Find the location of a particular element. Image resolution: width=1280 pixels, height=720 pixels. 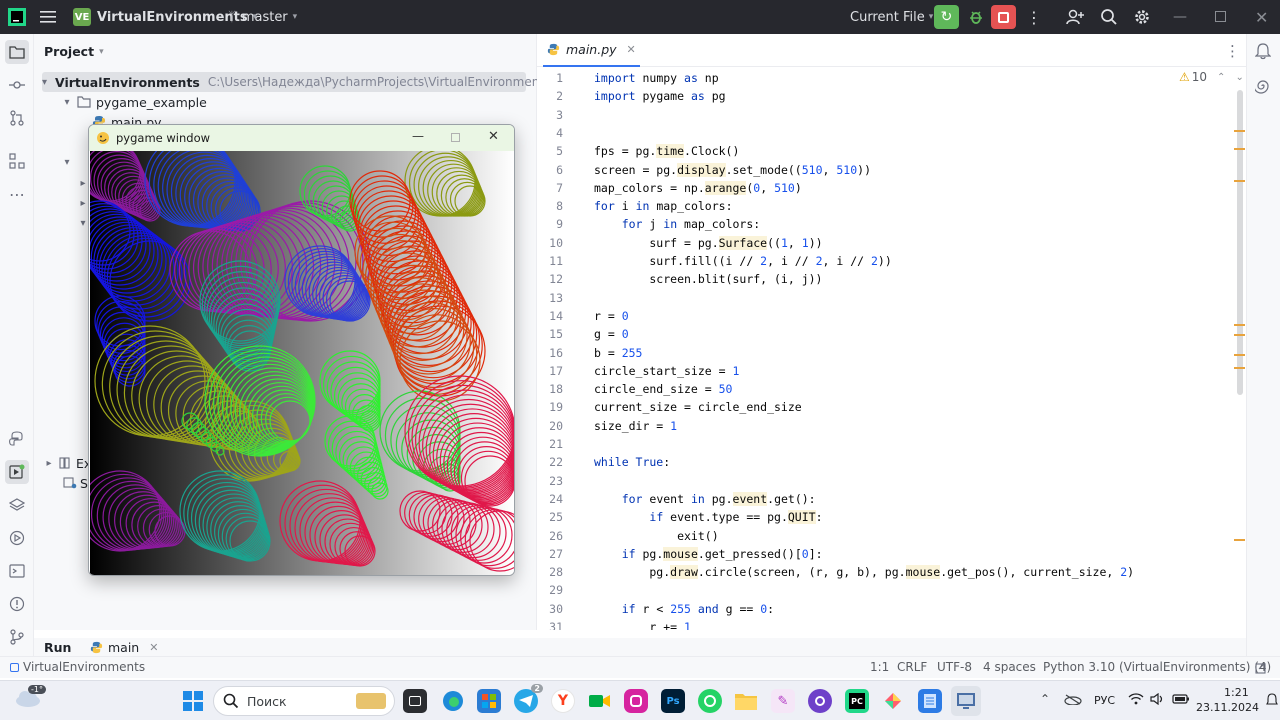

minimize-window-button: — is located at coordinates (418, 136).